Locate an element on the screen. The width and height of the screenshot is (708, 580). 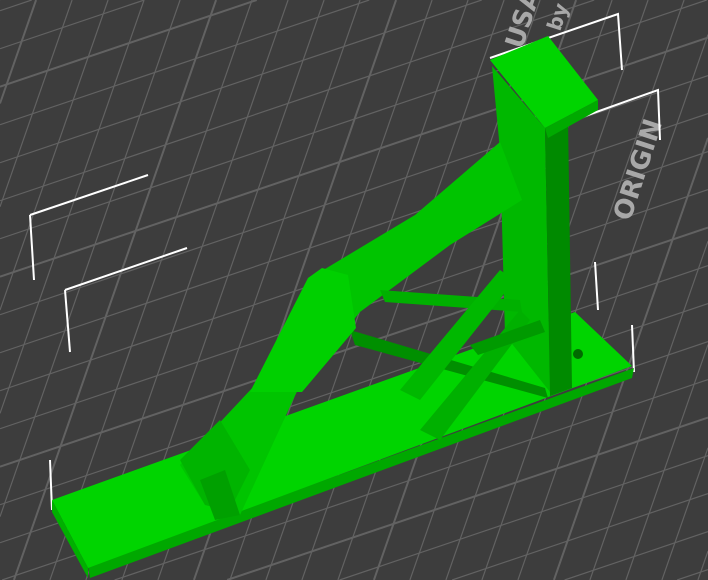
bed-text-by: by is located at coordinates (557, 16).